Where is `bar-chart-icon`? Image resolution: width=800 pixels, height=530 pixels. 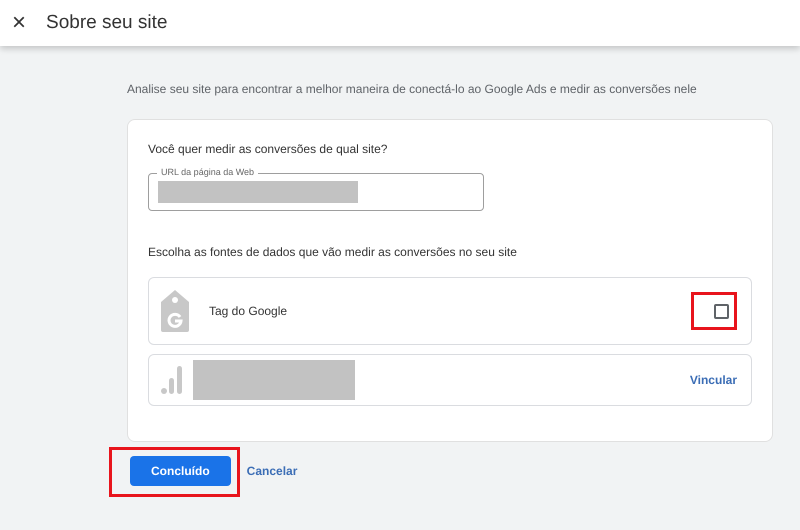 bar-chart-icon is located at coordinates (172, 380).